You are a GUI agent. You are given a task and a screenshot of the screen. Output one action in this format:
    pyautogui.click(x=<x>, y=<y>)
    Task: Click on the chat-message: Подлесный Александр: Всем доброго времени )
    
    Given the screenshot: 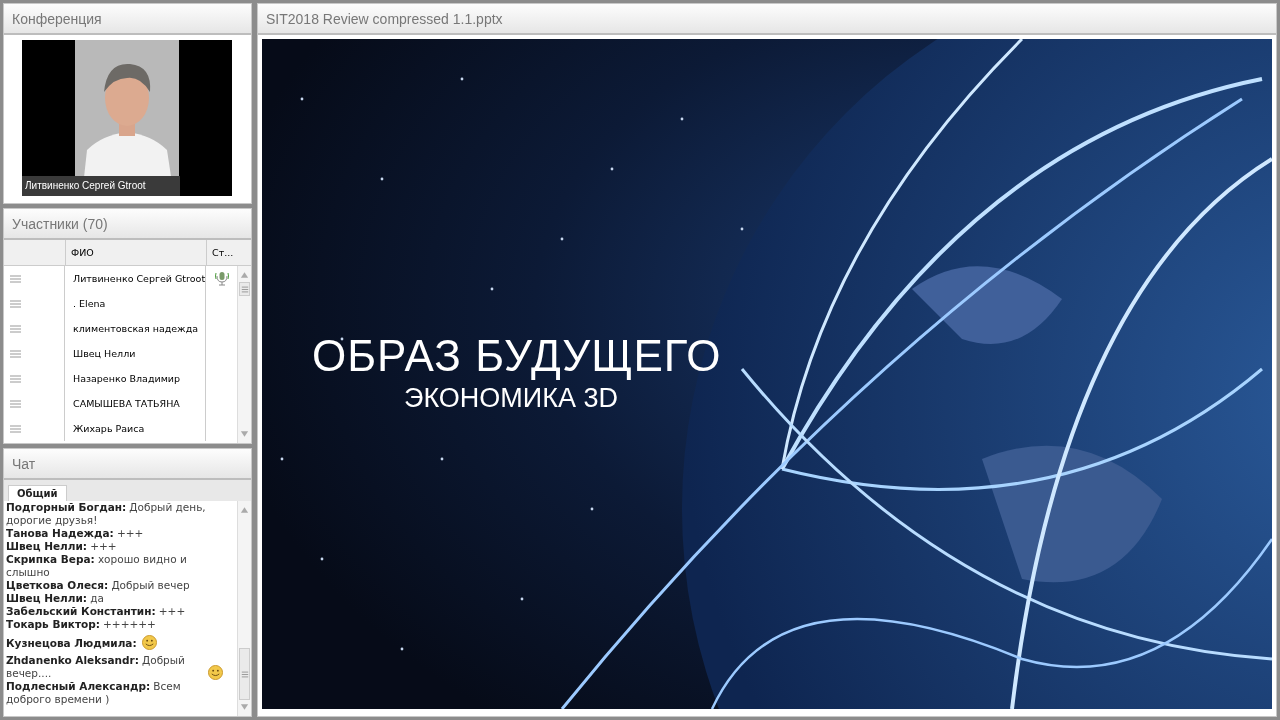 What is the action you would take?
    pyautogui.click(x=93, y=692)
    